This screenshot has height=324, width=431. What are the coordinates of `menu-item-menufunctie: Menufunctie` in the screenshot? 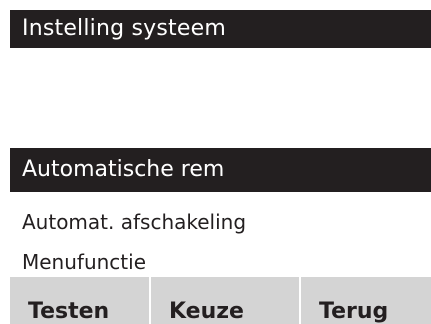 It's located at (220, 262).